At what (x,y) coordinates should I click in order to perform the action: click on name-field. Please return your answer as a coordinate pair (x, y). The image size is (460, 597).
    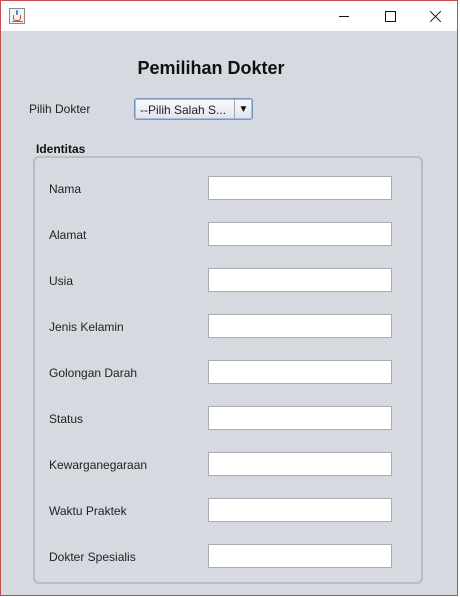
    Looking at the image, I should click on (300, 188).